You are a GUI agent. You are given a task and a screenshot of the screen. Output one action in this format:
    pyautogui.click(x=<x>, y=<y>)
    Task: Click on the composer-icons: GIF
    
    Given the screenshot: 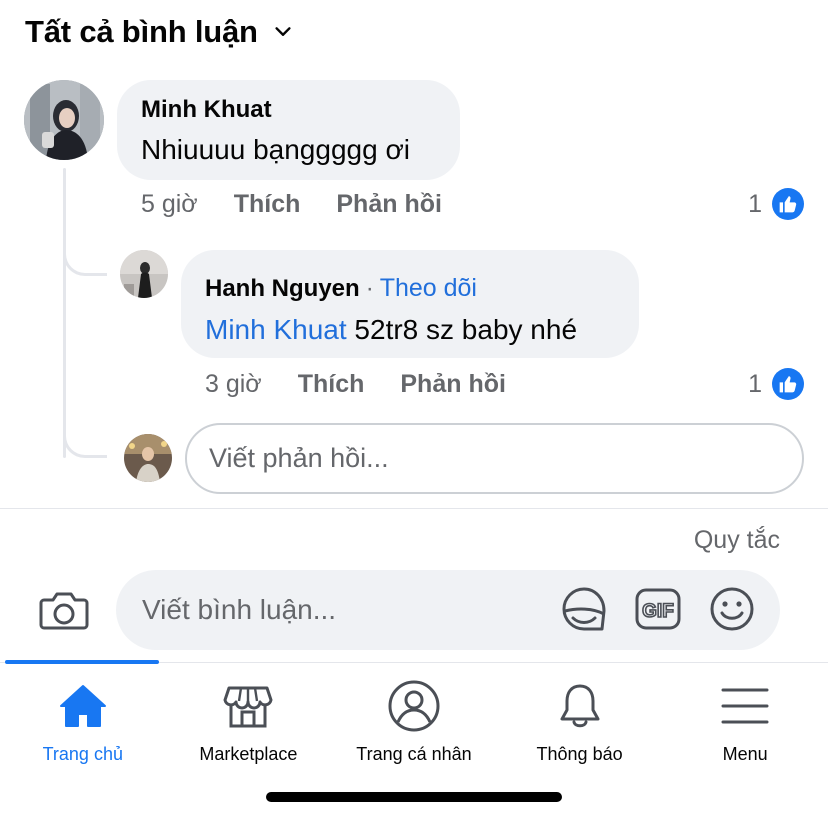 What is the action you would take?
    pyautogui.click(x=658, y=609)
    